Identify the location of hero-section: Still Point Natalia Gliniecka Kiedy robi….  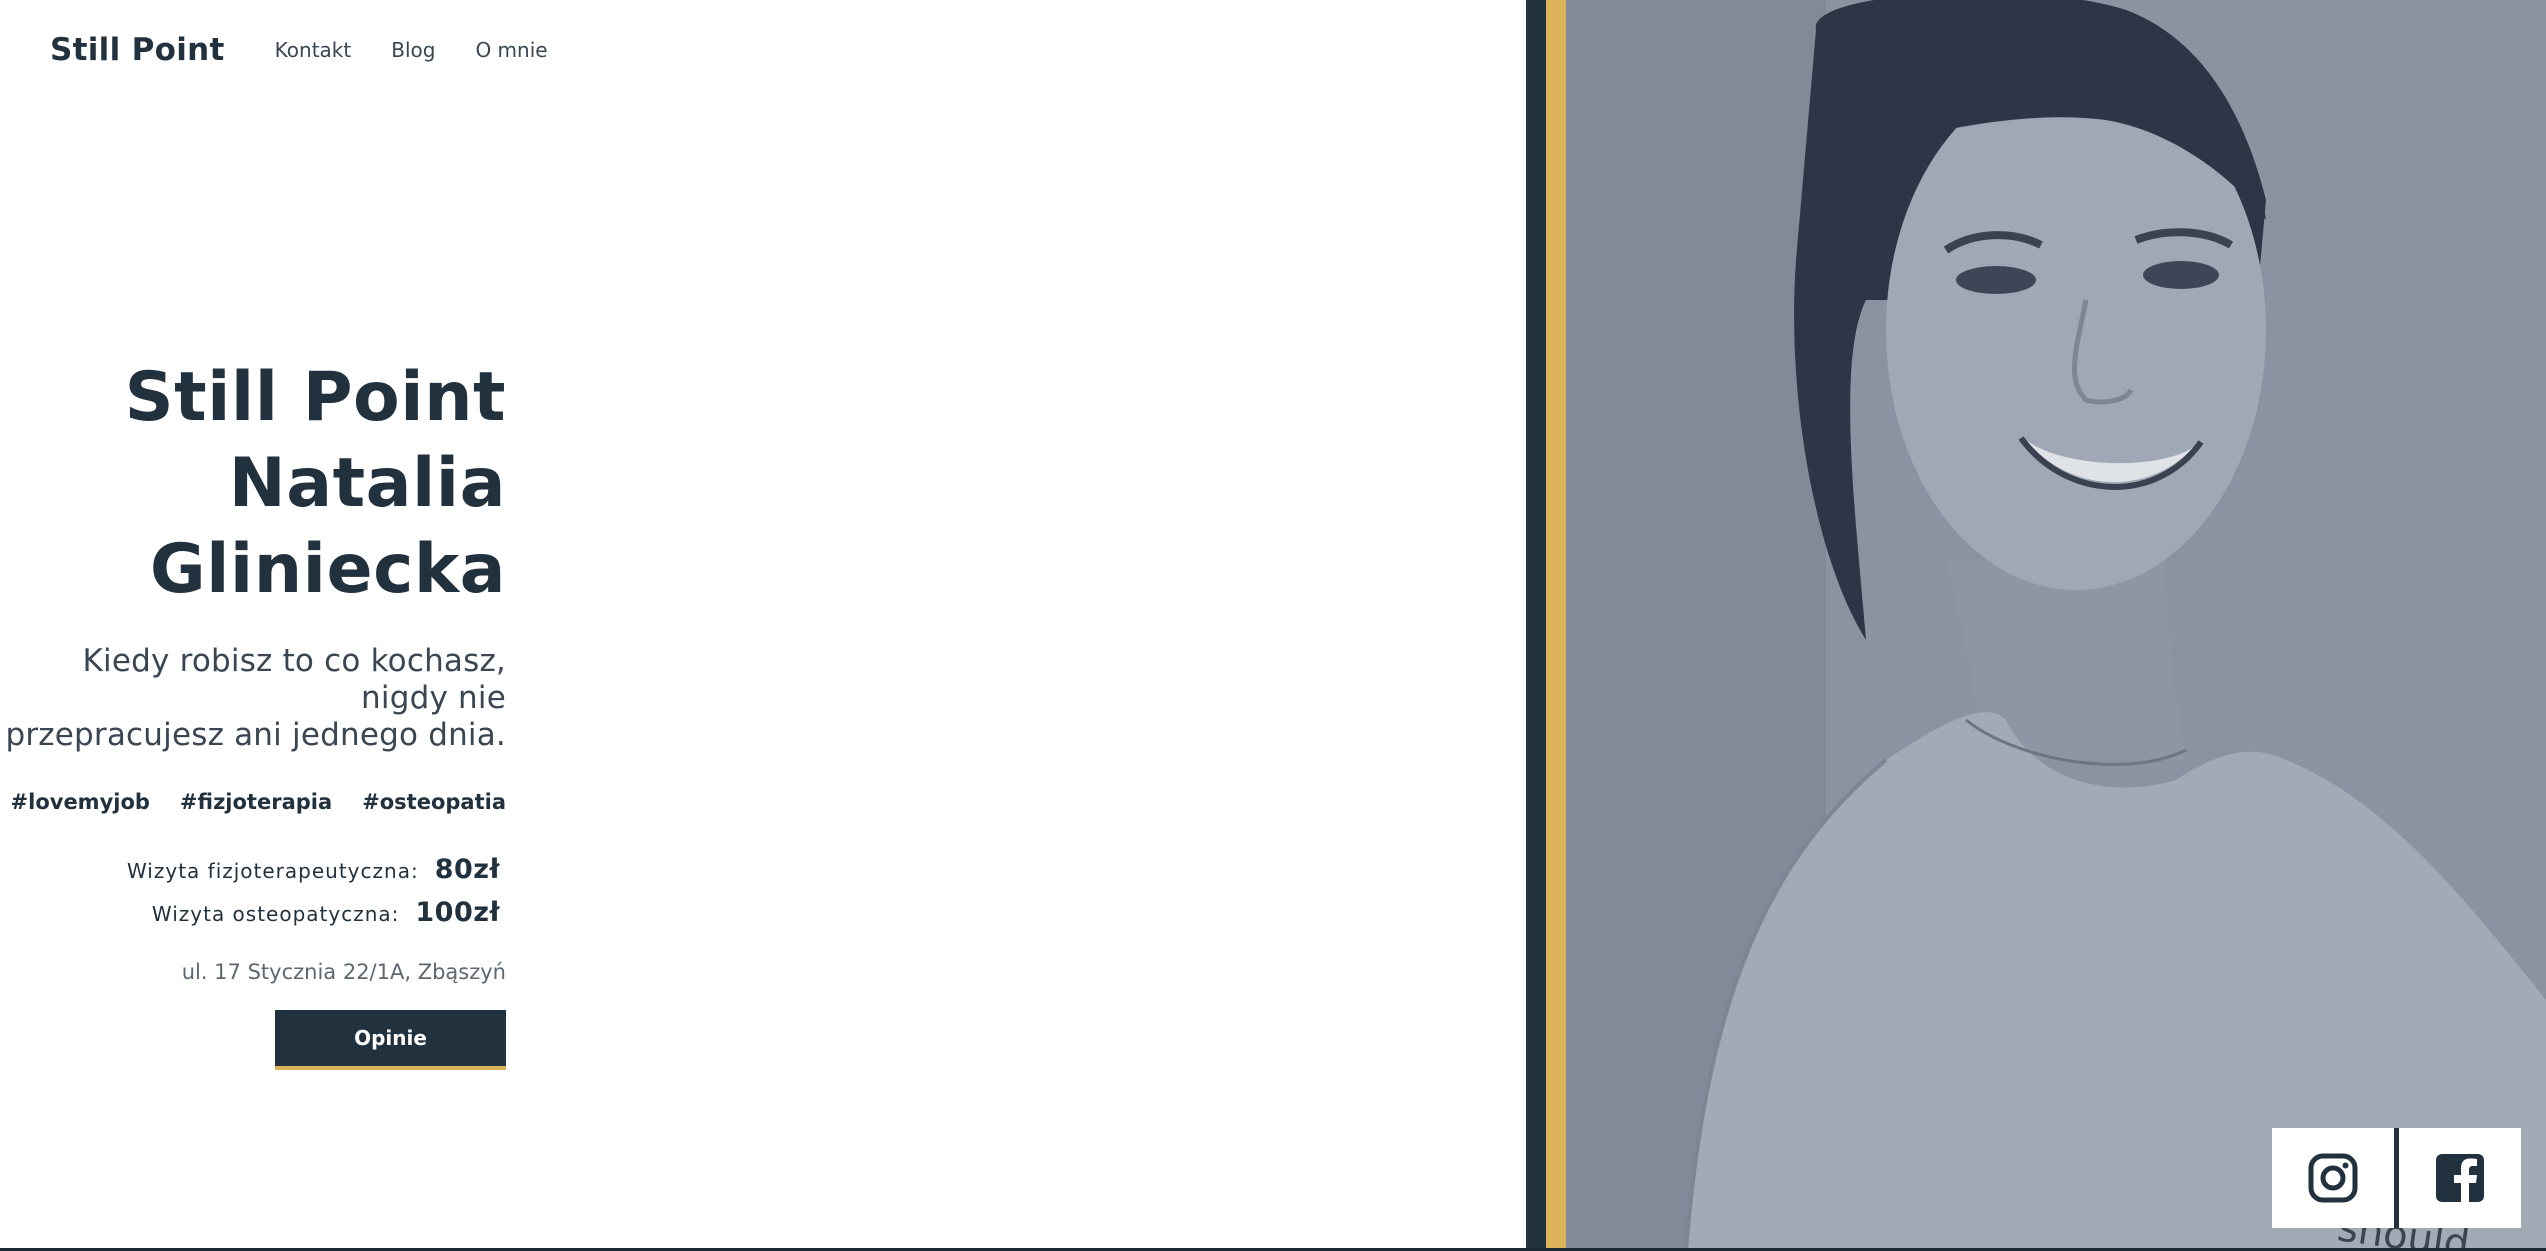
(253, 712).